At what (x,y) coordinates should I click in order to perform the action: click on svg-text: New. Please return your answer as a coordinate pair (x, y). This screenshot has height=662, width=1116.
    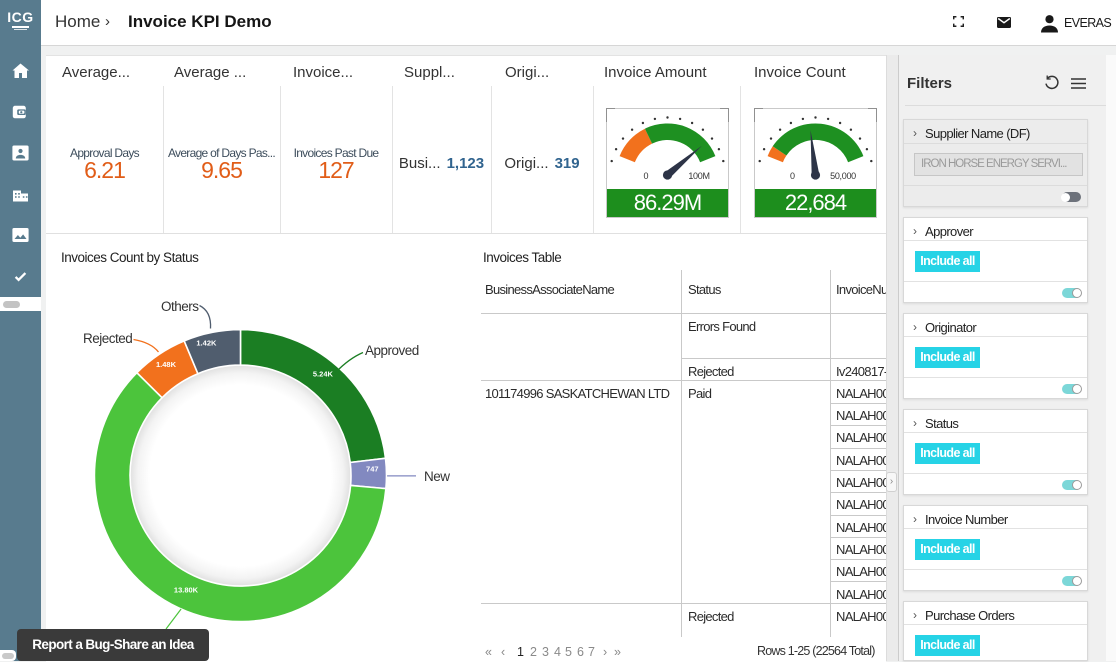
    Looking at the image, I should click on (437, 476).